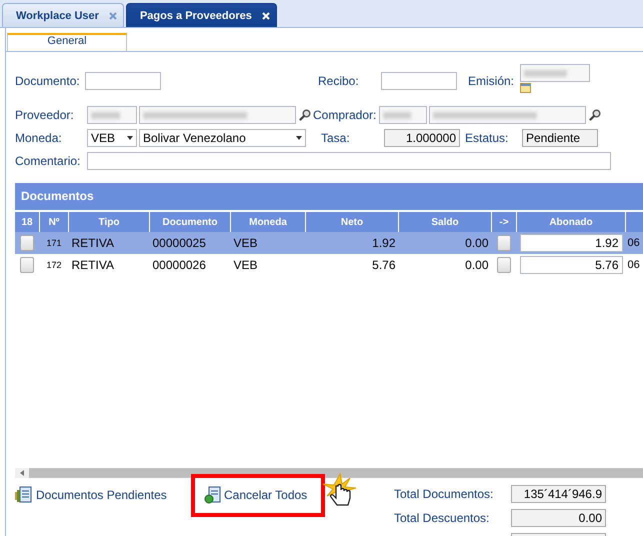  Describe the element at coordinates (336, 138) in the screenshot. I see `field-label: Tasa:` at that location.